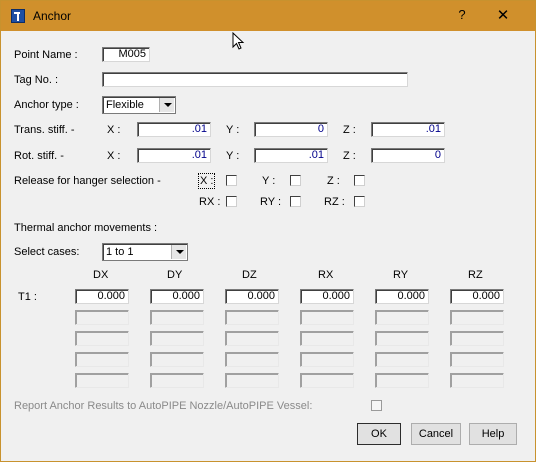 This screenshot has height=462, width=536. I want to click on rot-x-field: .01, so click(174, 155).